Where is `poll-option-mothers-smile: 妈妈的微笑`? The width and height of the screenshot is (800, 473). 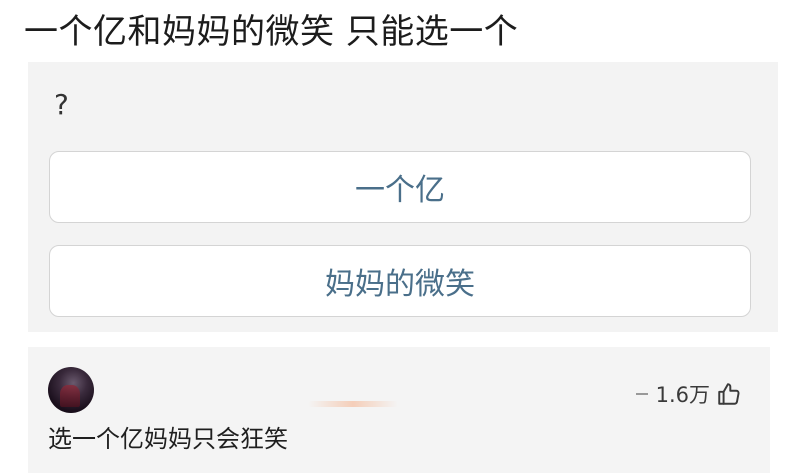 poll-option-mothers-smile: 妈妈的微笑 is located at coordinates (400, 281).